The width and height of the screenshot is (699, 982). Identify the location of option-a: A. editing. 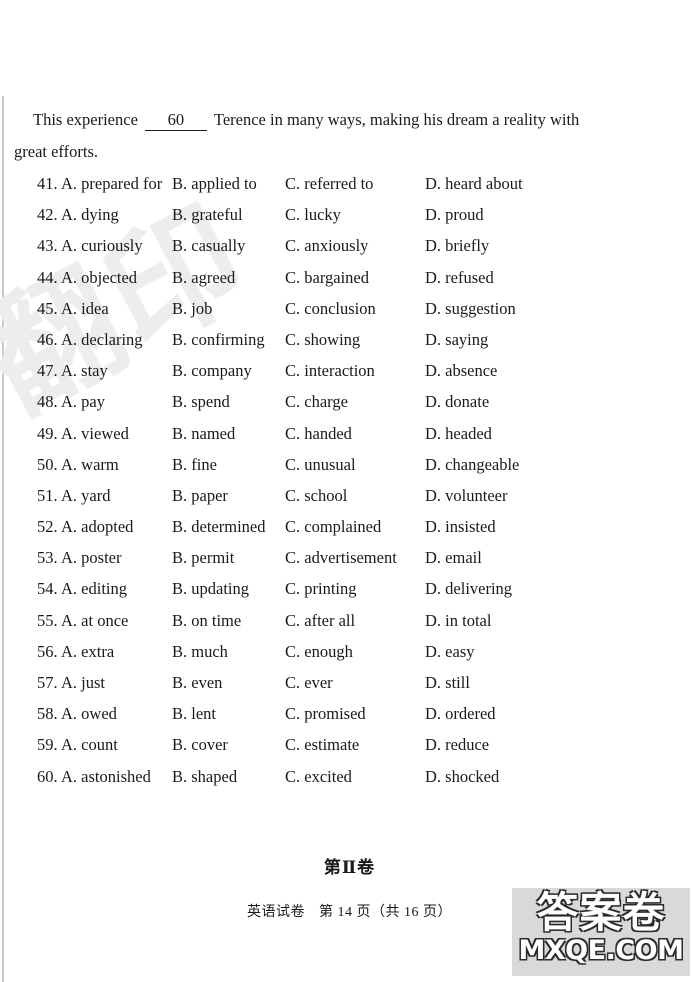
(94, 588).